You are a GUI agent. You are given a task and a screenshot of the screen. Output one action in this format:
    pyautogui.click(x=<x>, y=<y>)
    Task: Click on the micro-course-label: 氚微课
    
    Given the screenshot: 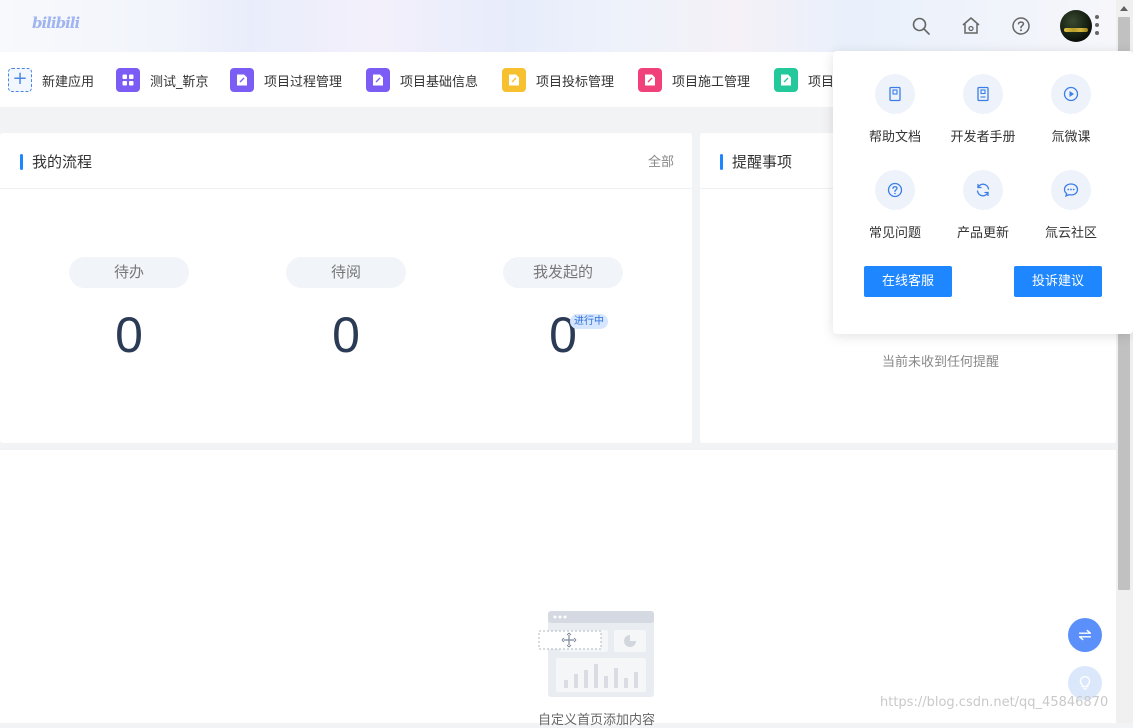 What is the action you would take?
    pyautogui.click(x=1071, y=137)
    